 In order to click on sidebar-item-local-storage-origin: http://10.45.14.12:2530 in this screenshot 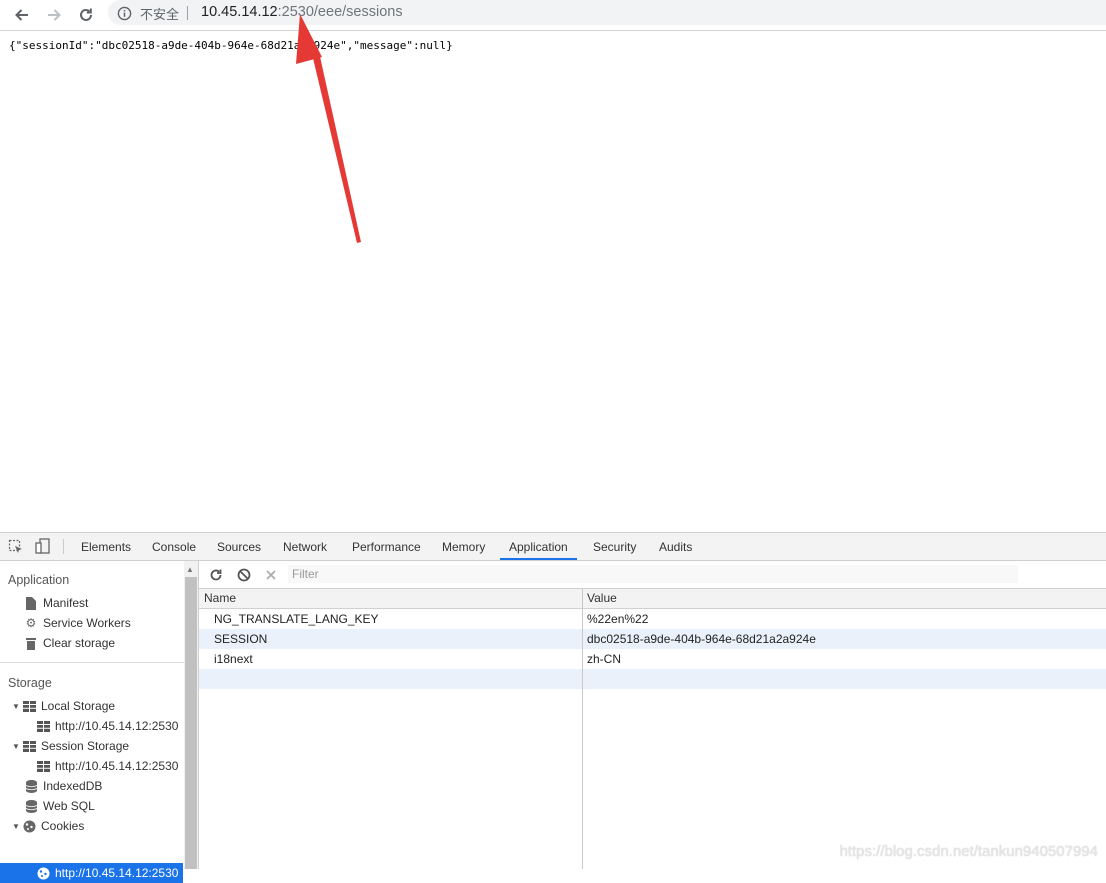, I will do `click(107, 726)`.